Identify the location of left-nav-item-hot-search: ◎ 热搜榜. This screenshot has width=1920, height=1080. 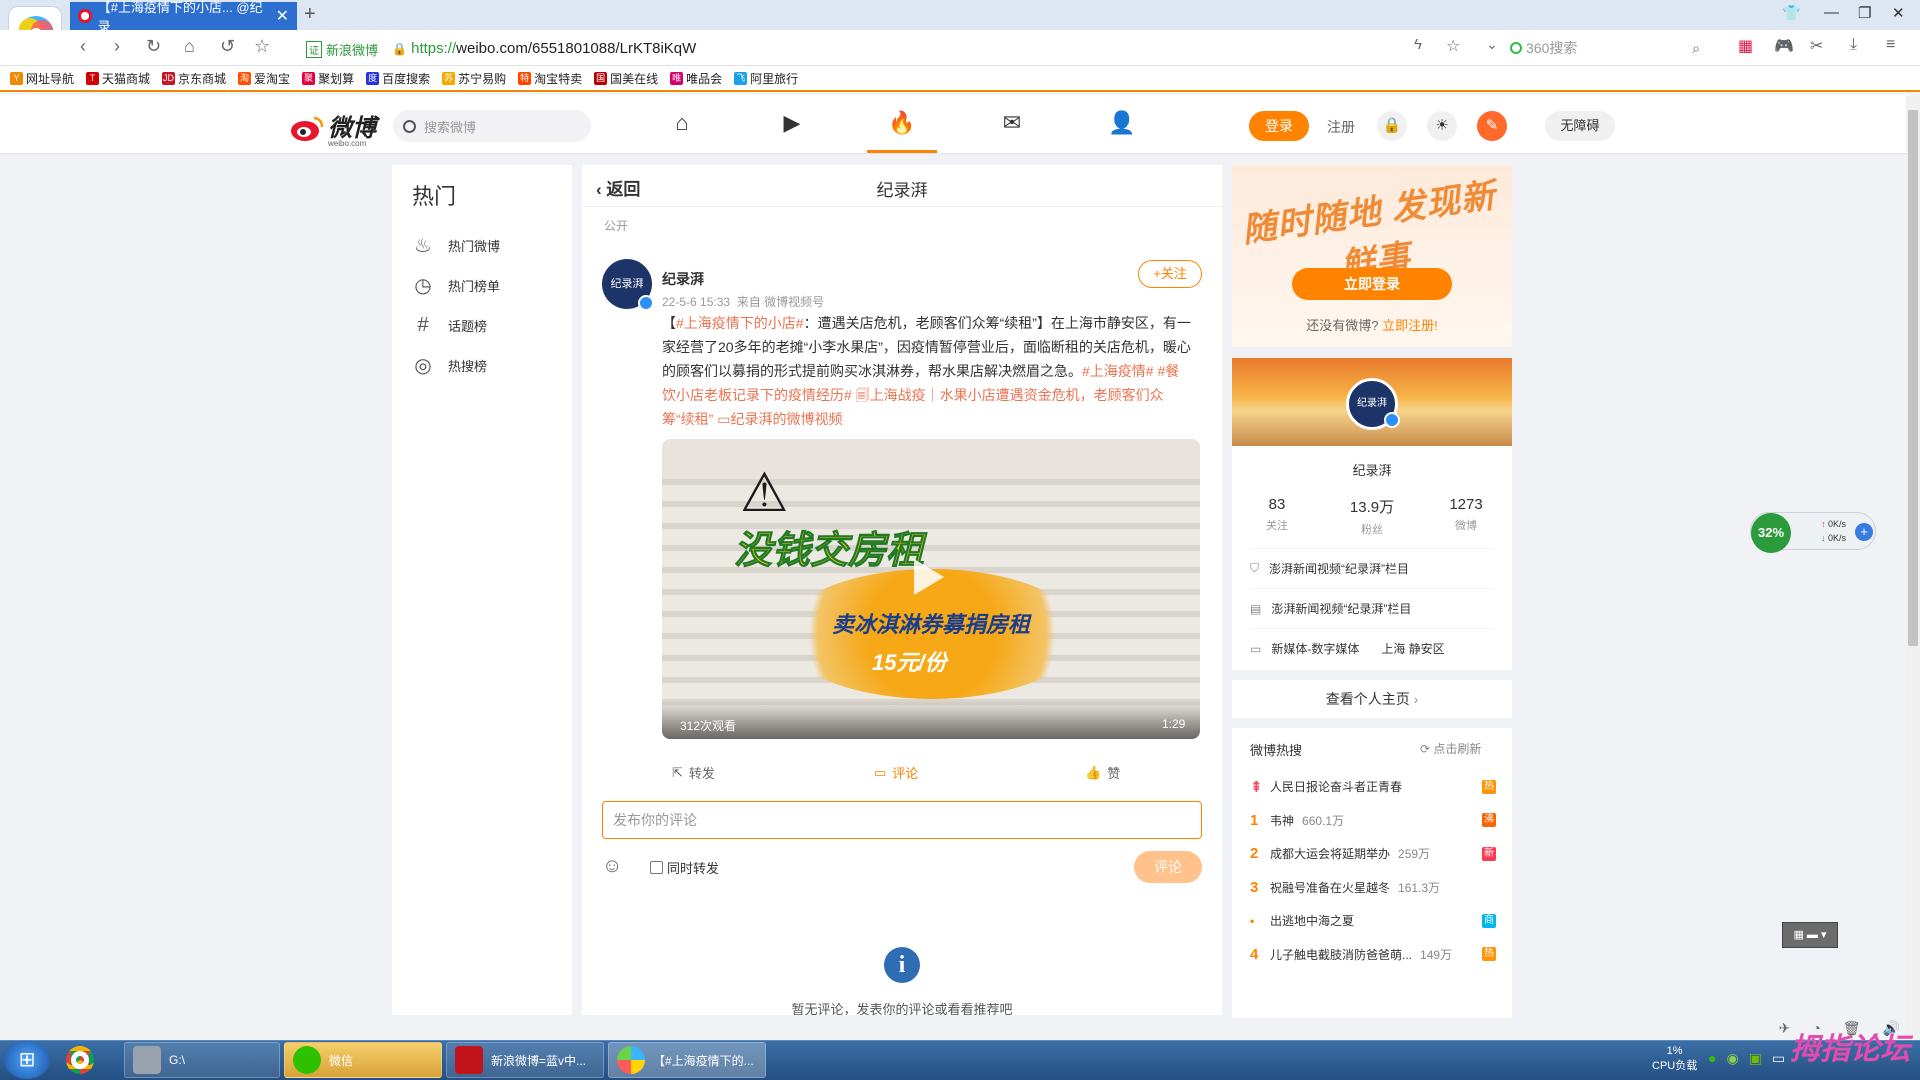
(482, 365).